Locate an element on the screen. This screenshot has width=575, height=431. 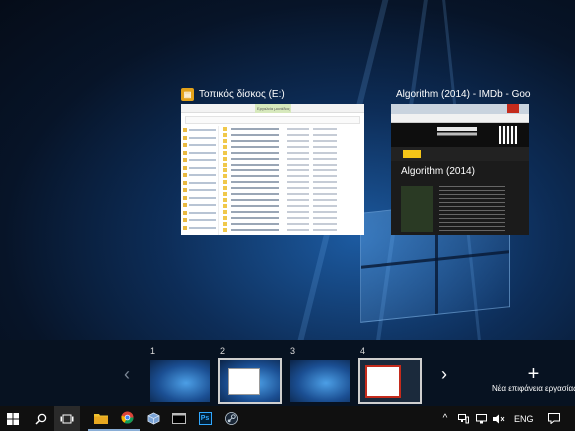
desktop-number: 1 is located at coordinates (153, 351).